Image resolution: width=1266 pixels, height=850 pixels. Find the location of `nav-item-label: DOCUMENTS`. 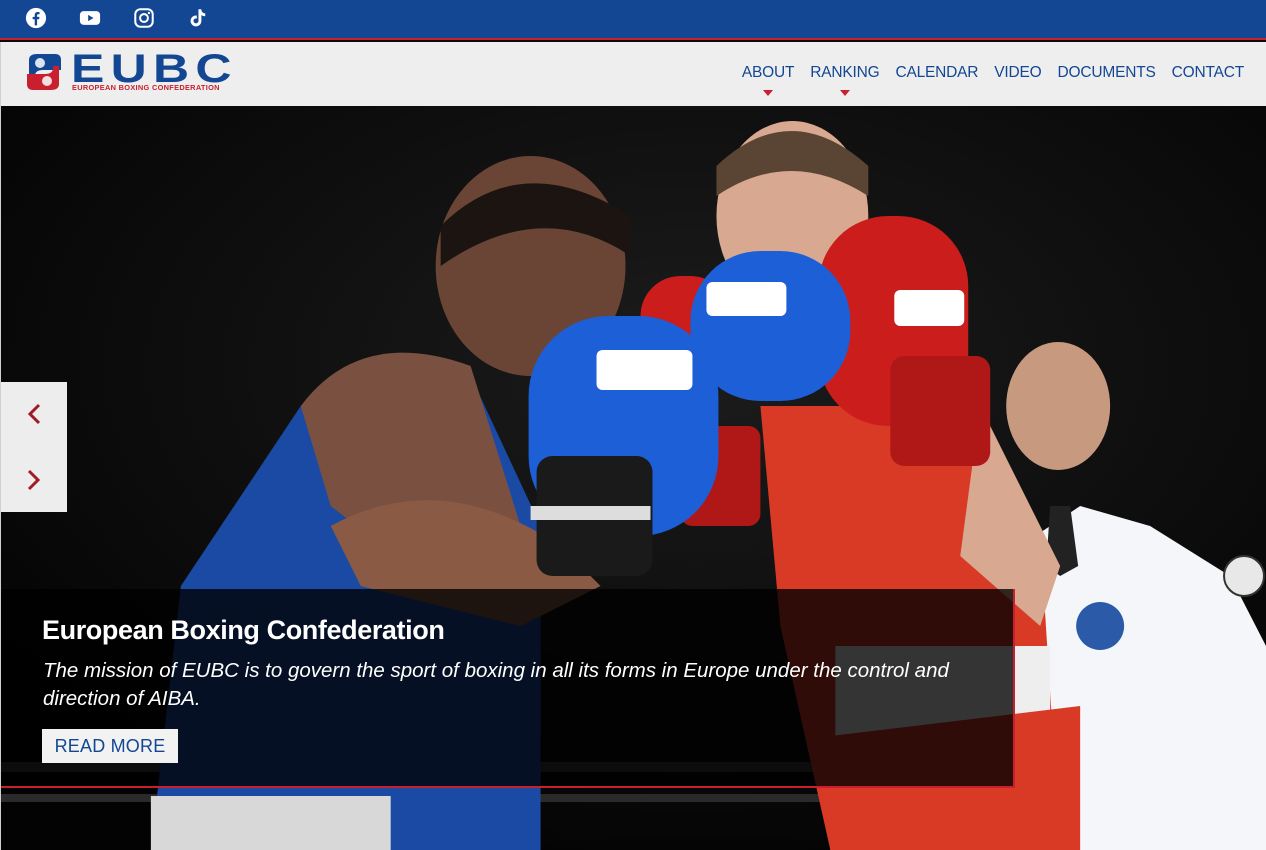

nav-item-label: DOCUMENTS is located at coordinates (1106, 72).